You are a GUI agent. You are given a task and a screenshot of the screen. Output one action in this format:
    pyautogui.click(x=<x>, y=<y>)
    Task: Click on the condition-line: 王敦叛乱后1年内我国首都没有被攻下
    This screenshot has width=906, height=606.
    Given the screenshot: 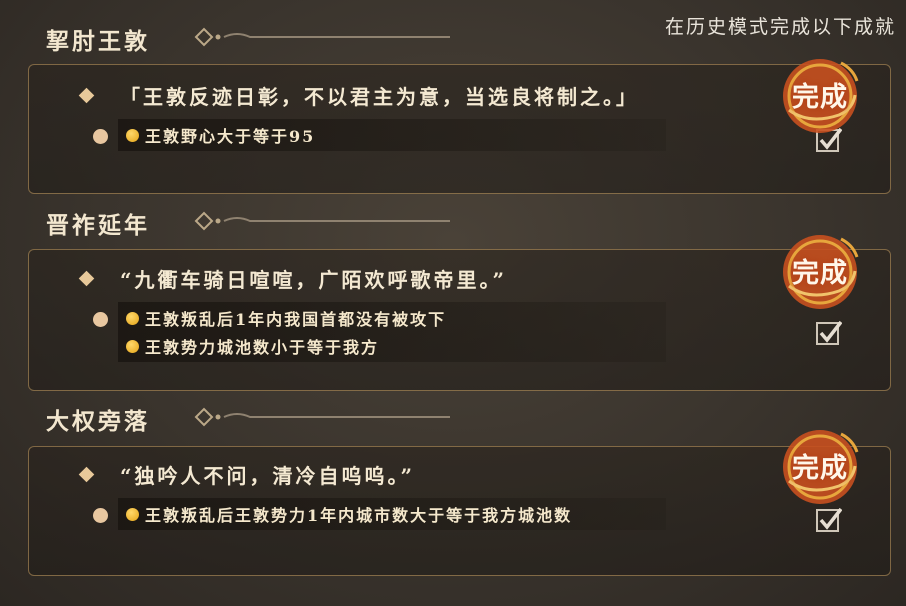 What is the action you would take?
    pyautogui.click(x=392, y=318)
    